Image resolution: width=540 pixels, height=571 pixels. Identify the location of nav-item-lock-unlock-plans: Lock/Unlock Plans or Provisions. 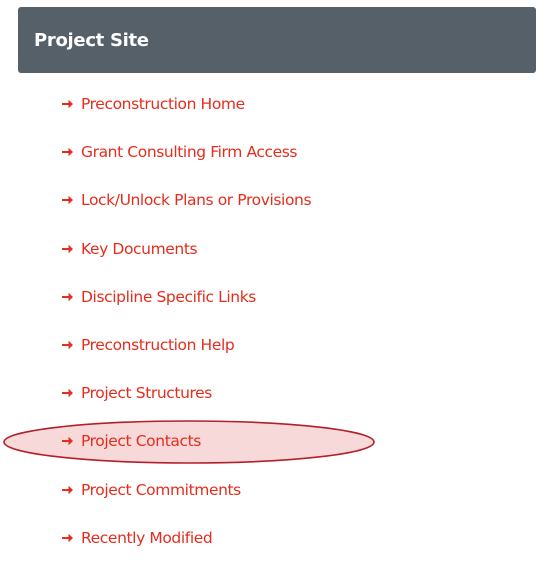
(270, 200).